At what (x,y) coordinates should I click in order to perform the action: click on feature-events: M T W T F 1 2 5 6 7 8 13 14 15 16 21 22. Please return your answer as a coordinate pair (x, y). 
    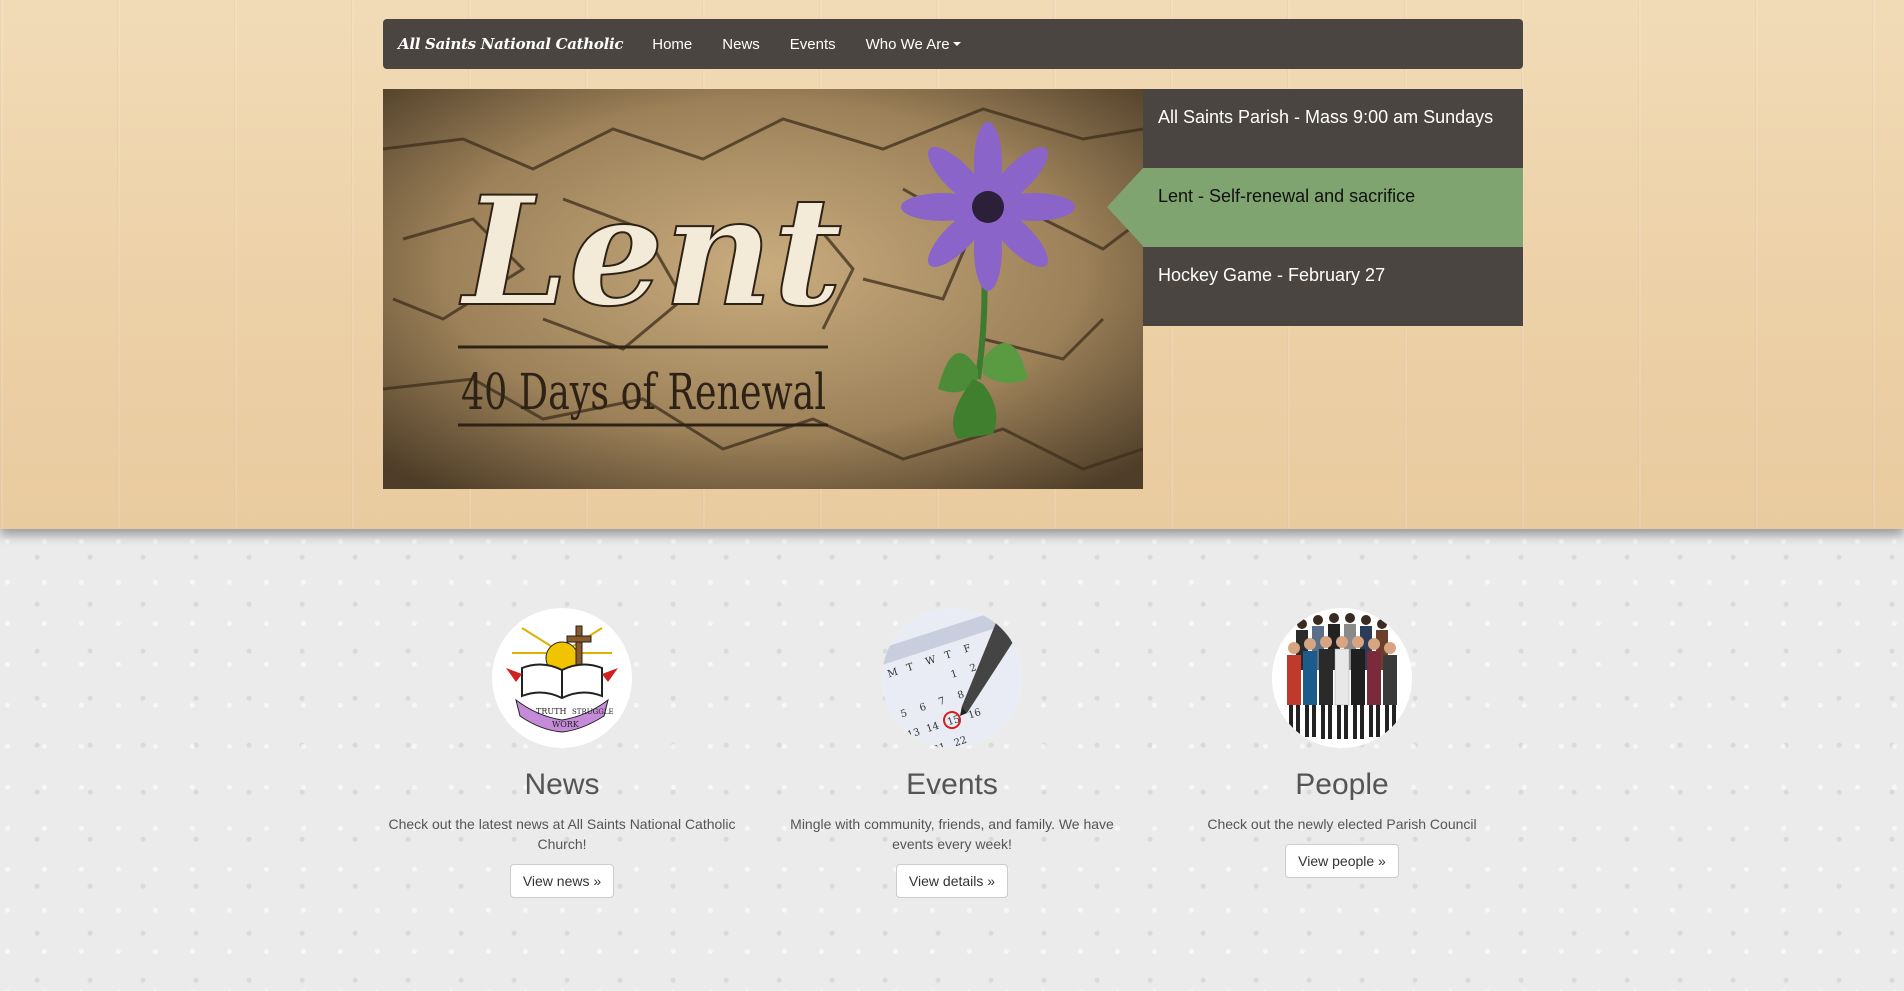
    Looking at the image, I should click on (952, 753).